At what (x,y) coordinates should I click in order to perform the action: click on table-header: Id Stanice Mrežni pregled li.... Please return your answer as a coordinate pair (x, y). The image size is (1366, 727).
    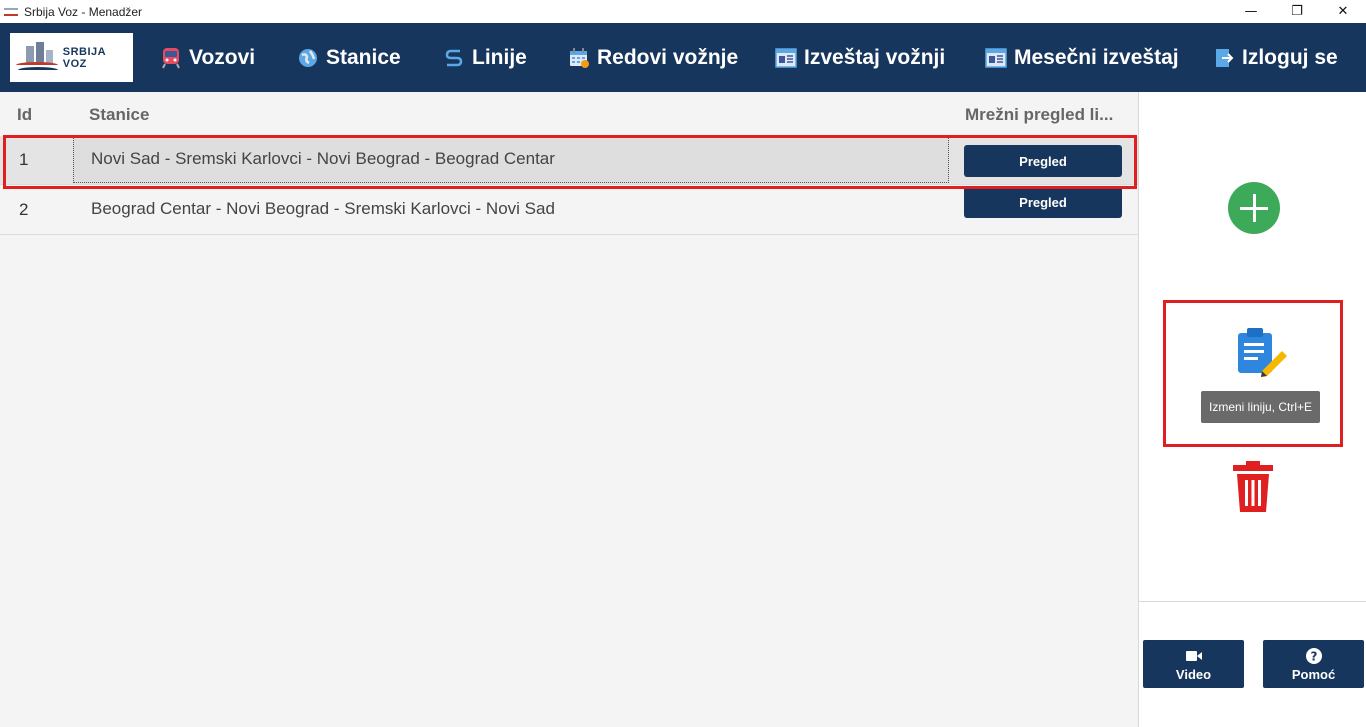
    Looking at the image, I should click on (569, 114).